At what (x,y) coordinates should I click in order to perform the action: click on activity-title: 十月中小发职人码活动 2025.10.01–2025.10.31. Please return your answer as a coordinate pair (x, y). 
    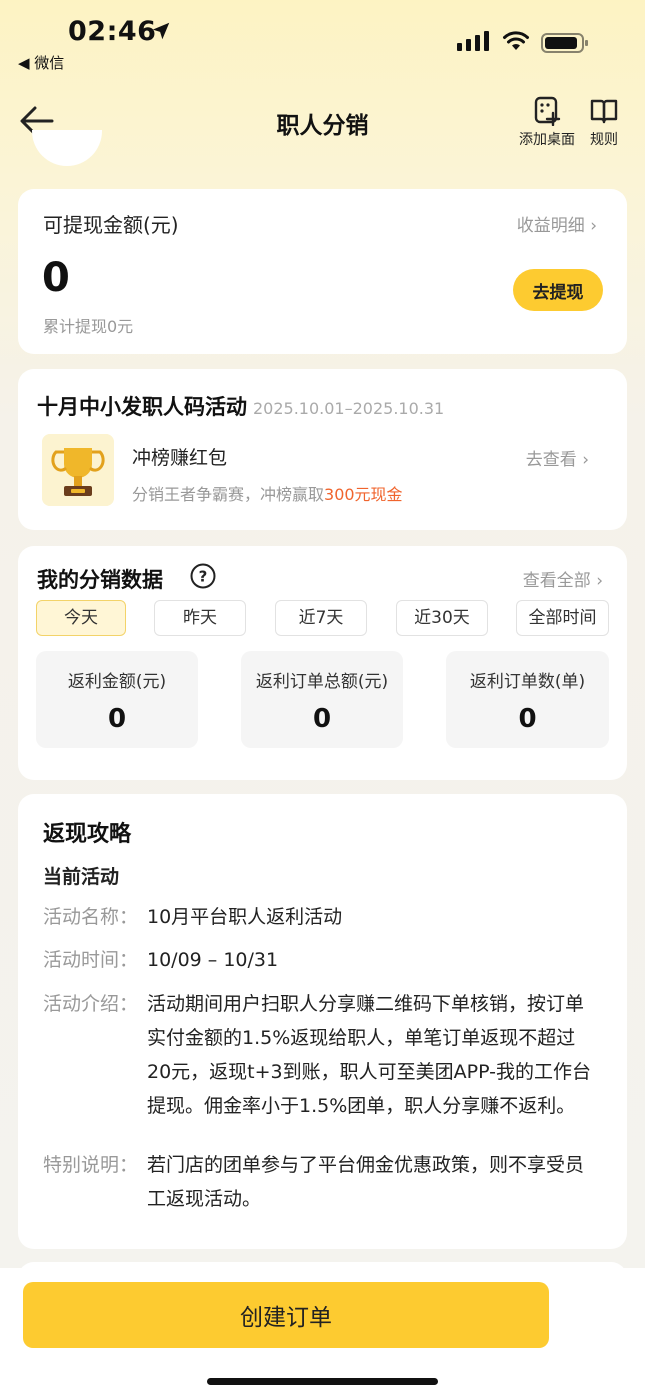
    Looking at the image, I should click on (240, 406).